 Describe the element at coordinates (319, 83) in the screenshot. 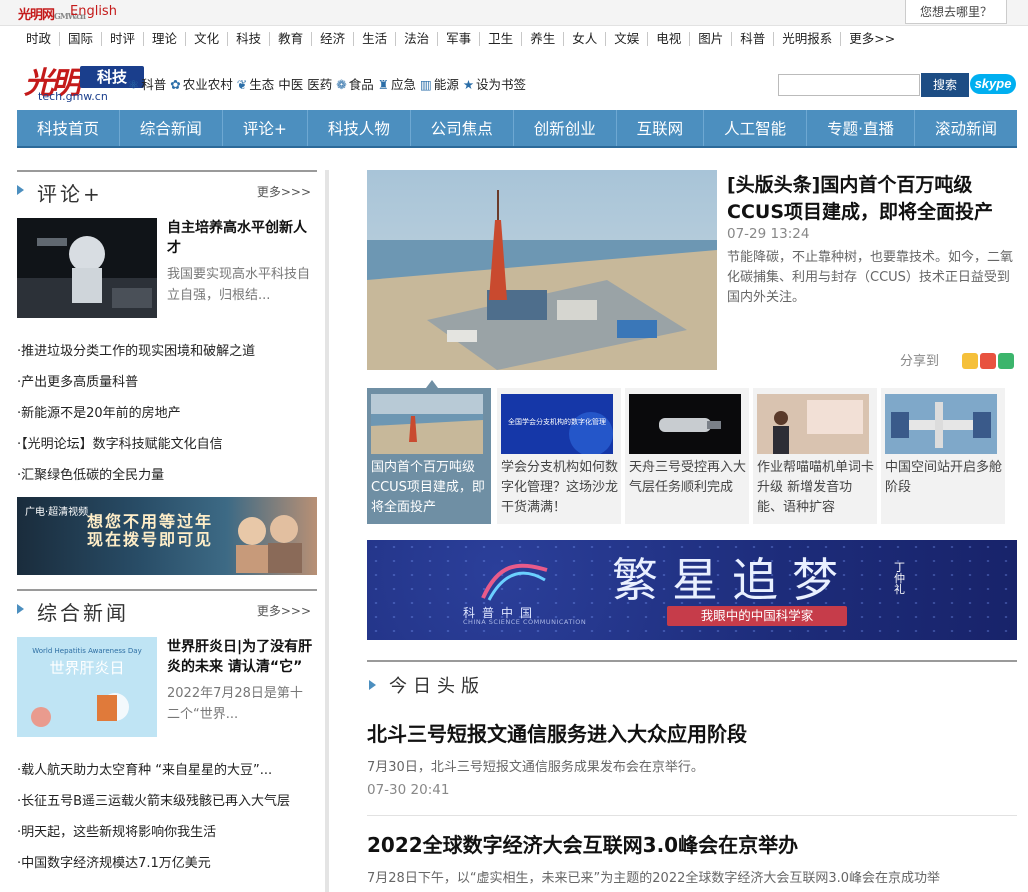

I see `category-link: 医药` at that location.